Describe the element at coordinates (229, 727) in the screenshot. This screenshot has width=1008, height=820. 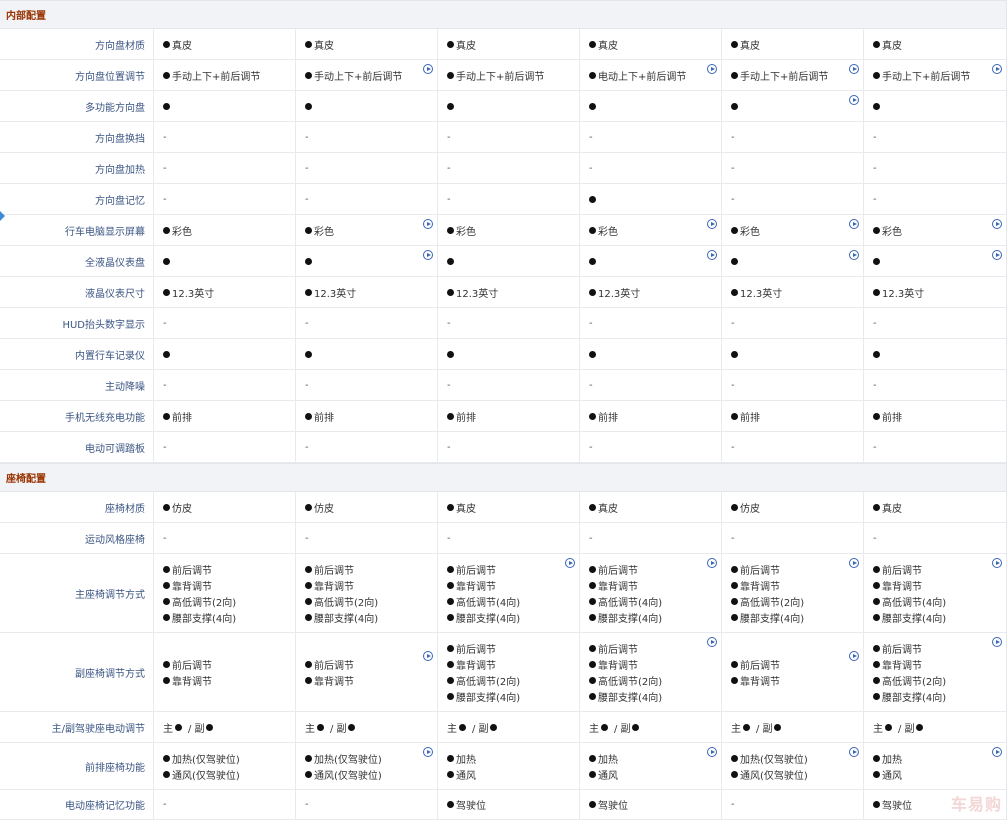
I see `cell-line: 主 / 副` at that location.